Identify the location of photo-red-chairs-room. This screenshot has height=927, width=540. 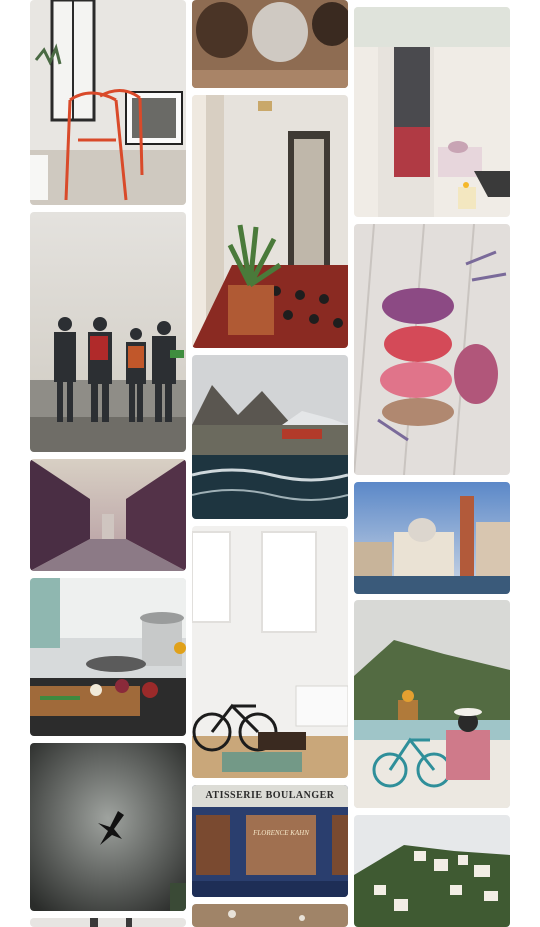
(108, 102).